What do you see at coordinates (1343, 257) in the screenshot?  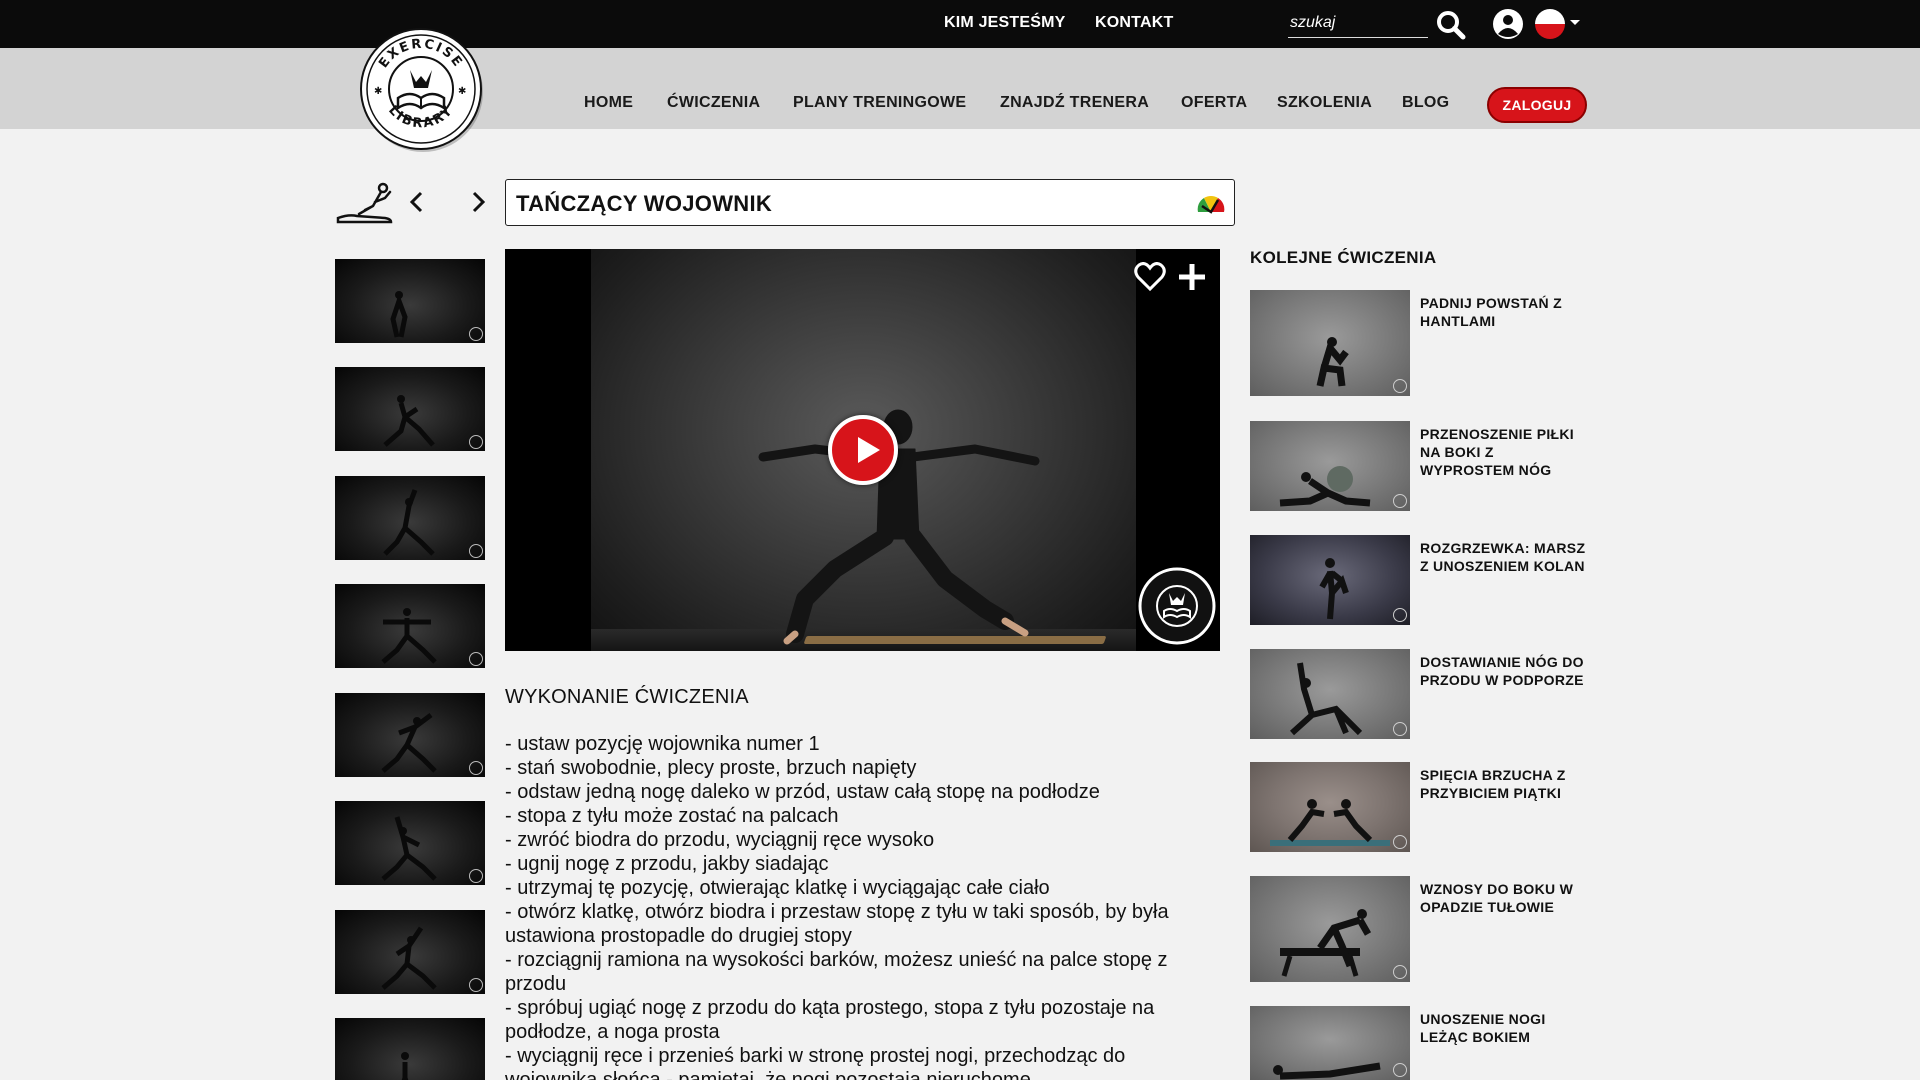 I see `next-exercises-heading: KOLEJNE ĆWICZENIA` at bounding box center [1343, 257].